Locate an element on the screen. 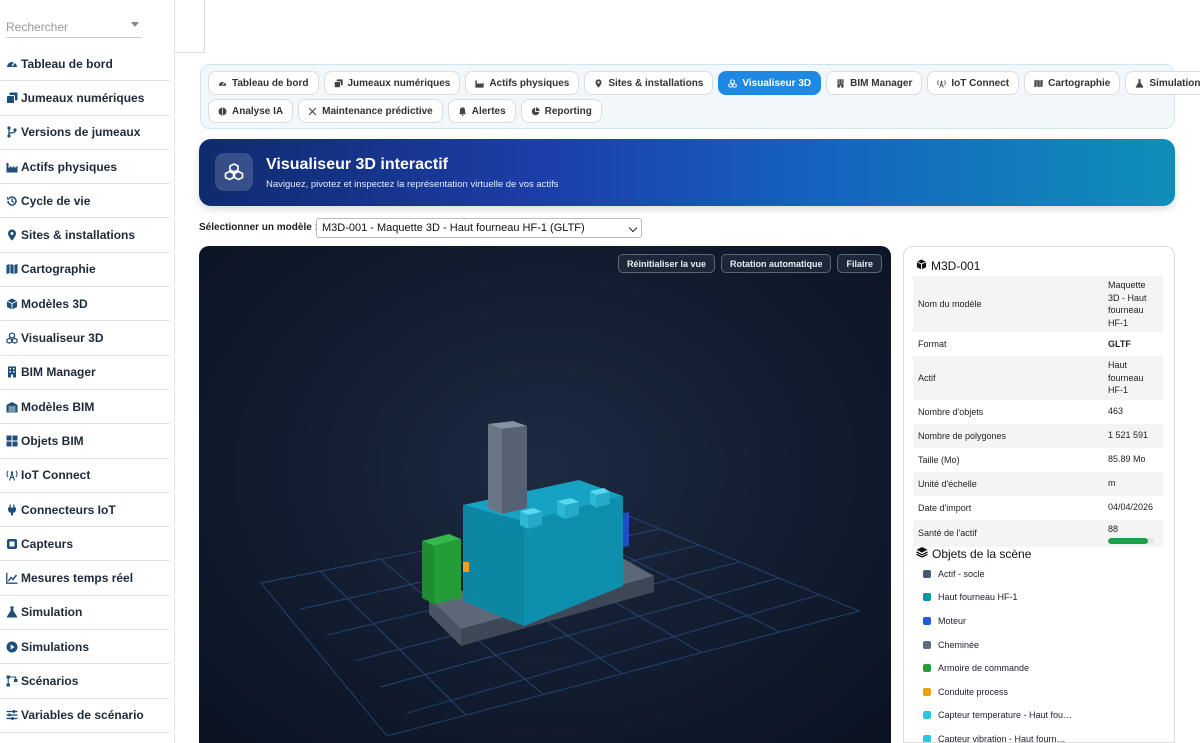  tab-row1-2: Actifs physiques is located at coordinates (522, 83).